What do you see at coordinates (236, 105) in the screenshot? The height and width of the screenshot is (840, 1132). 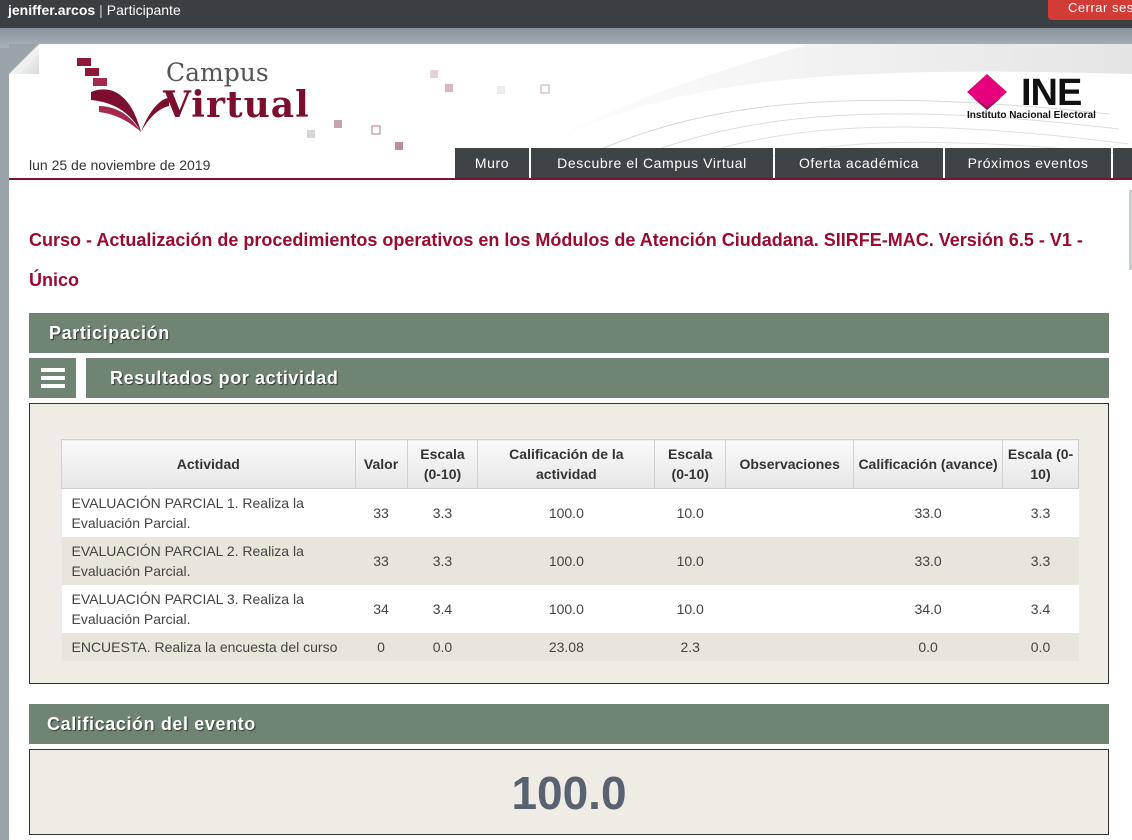 I see `logo-virtual-text: Virtual` at bounding box center [236, 105].